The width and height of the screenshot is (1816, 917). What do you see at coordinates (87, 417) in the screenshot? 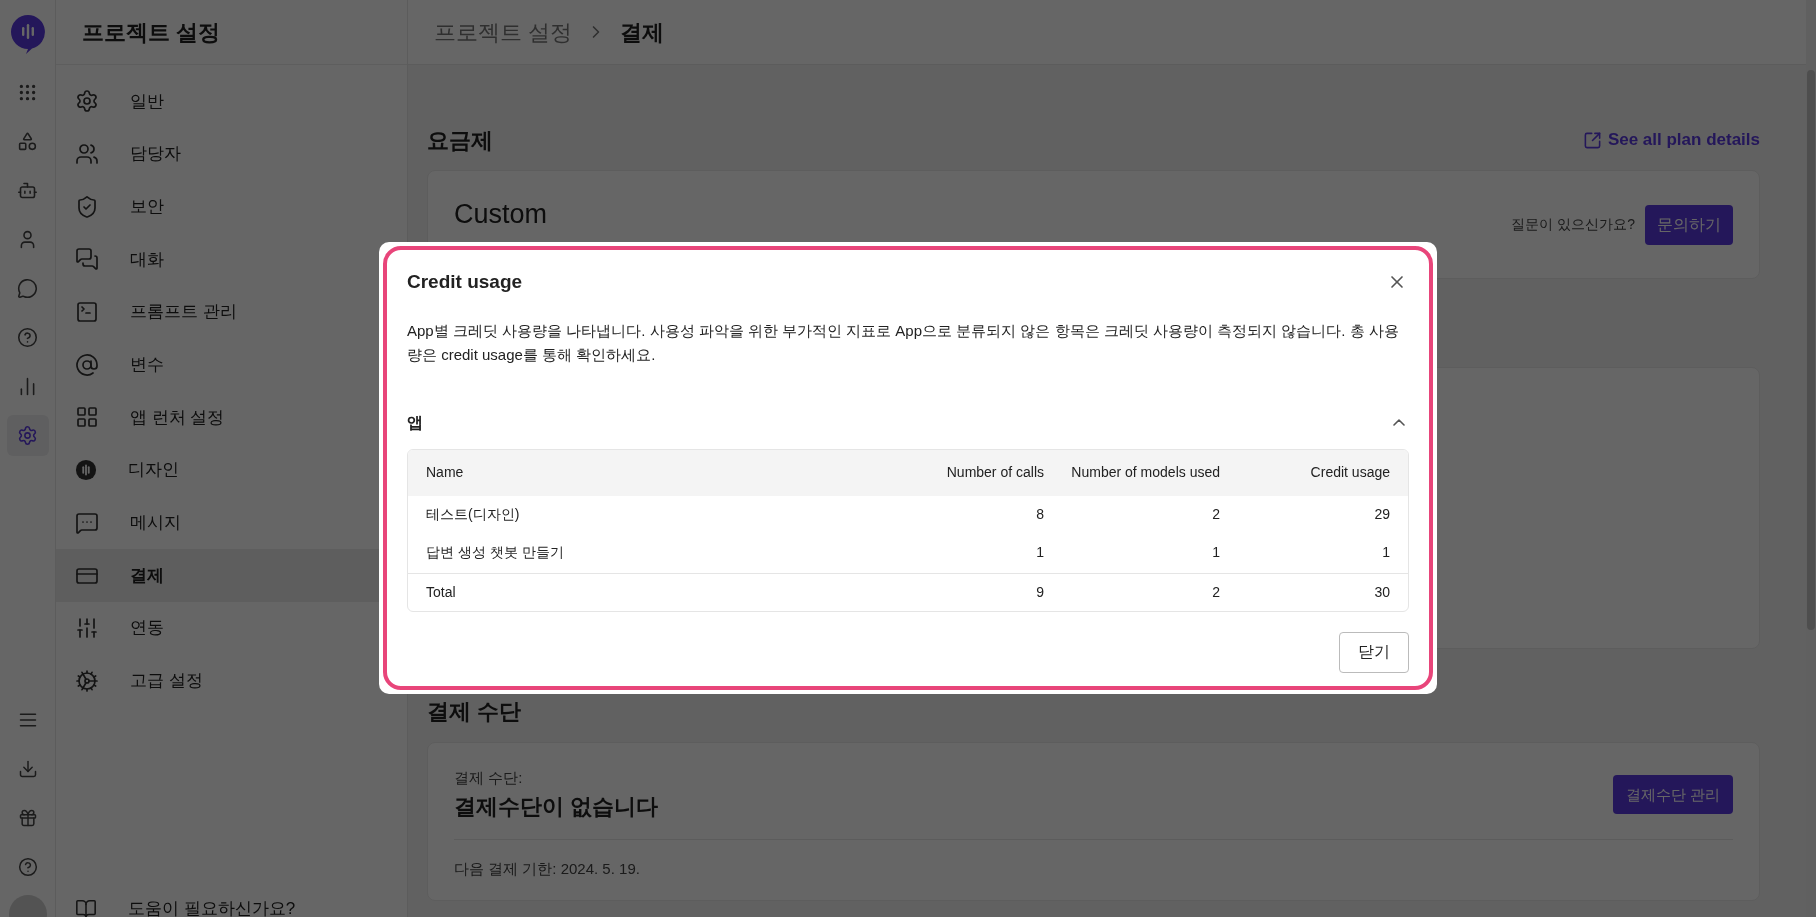
I see `grid-icon` at bounding box center [87, 417].